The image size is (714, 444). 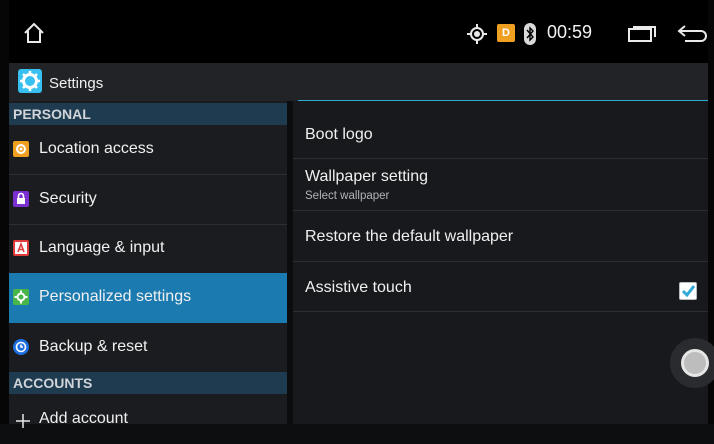 What do you see at coordinates (409, 236) in the screenshot?
I see `pref-title: Restore the default wallpaper` at bounding box center [409, 236].